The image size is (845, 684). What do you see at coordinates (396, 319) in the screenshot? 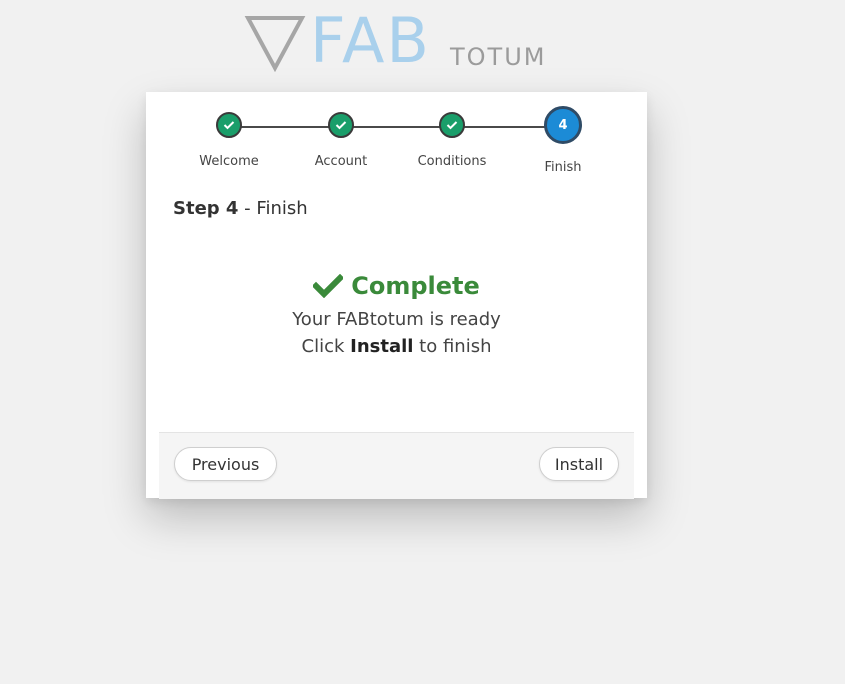
I see `ready-text: Your FABtotum is ready` at bounding box center [396, 319].